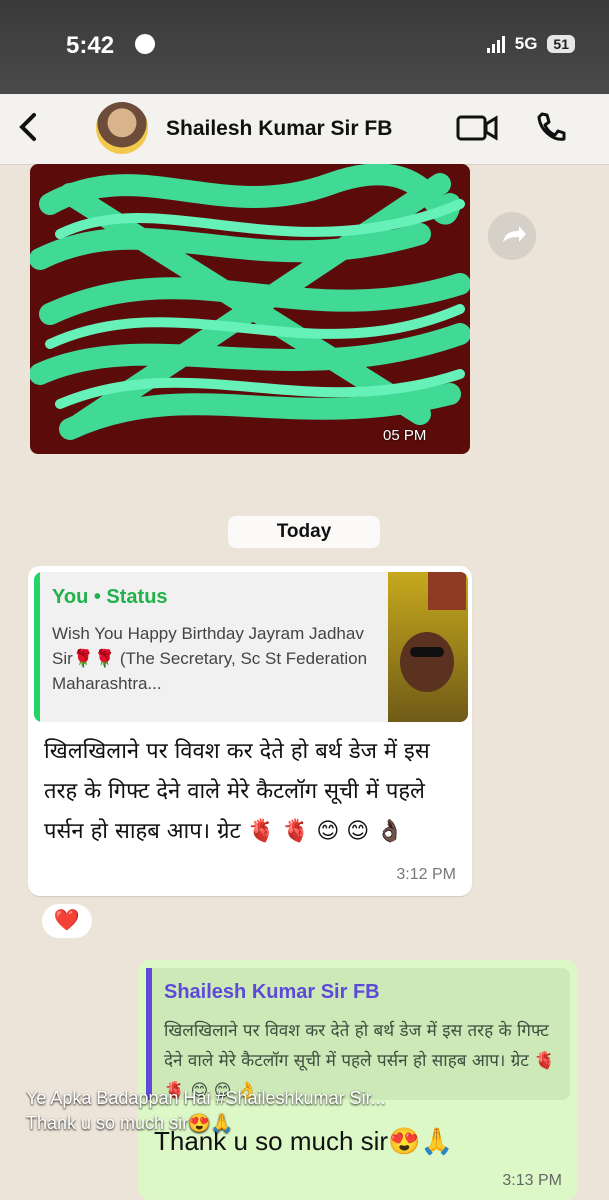  Describe the element at coordinates (149, 1034) in the screenshot. I see `reply-accent-bar` at that location.